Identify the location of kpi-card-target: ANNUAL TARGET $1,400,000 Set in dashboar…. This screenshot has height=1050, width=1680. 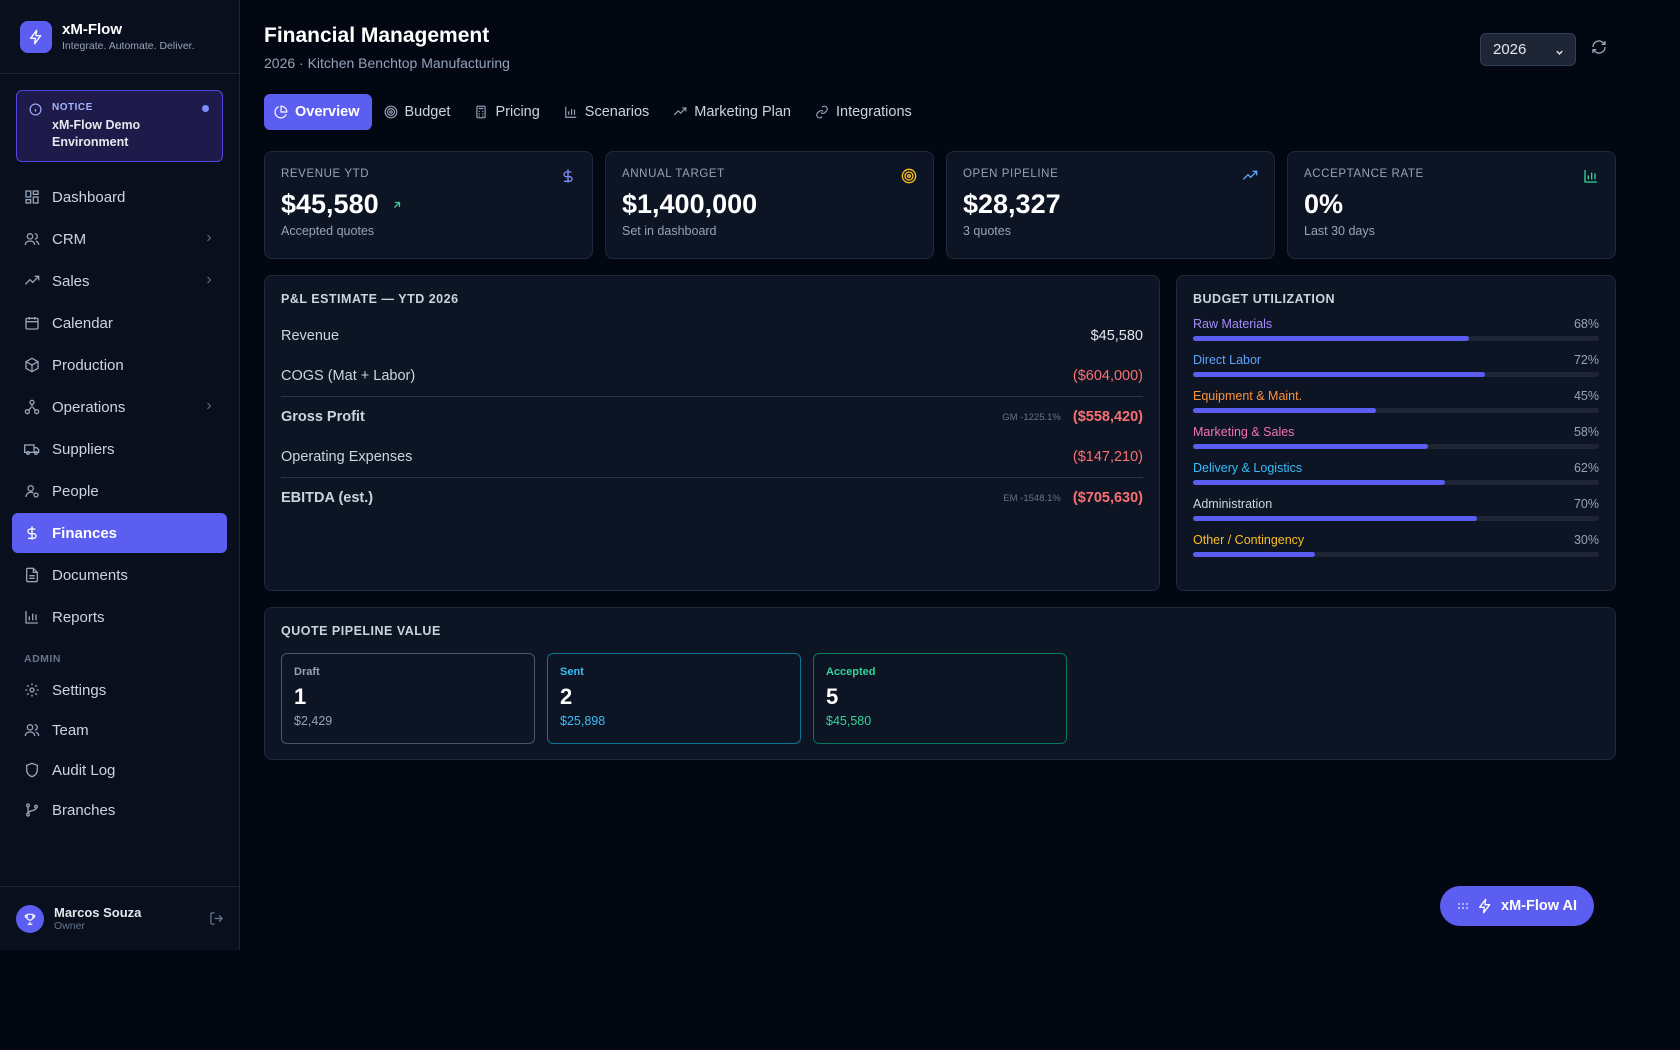
(769, 205).